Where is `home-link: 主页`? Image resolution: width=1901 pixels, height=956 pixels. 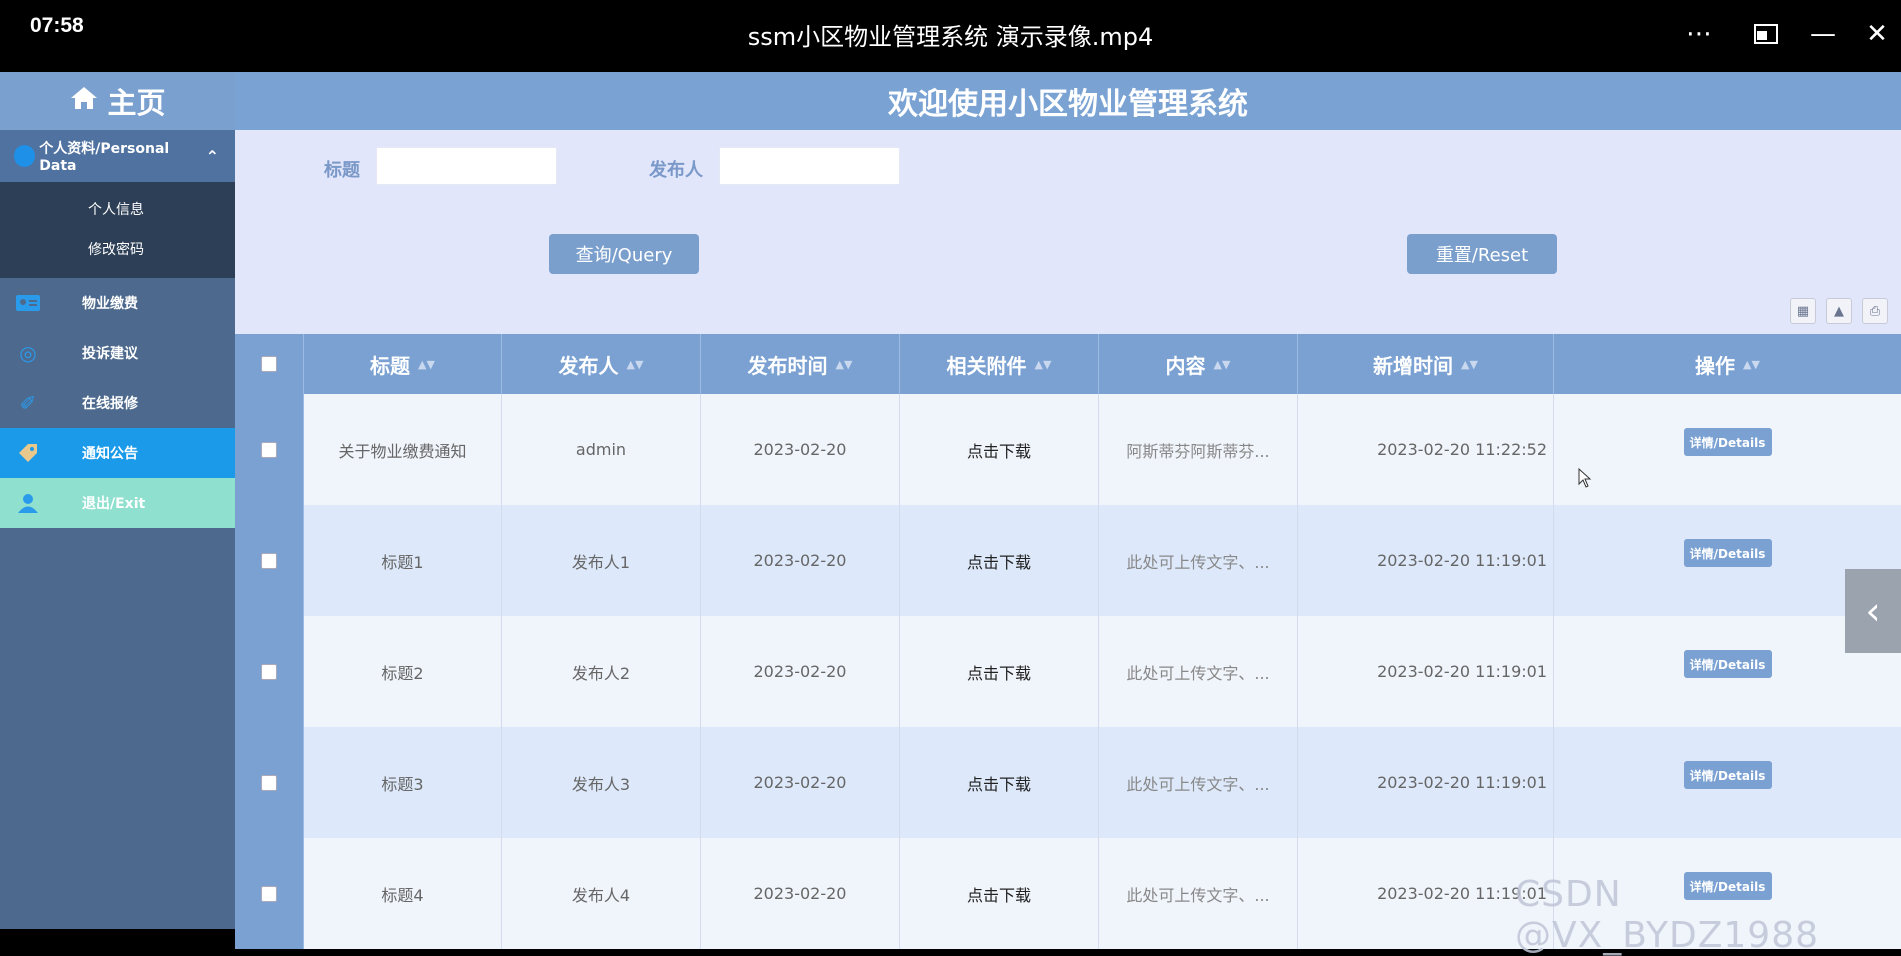
home-link: 主页 is located at coordinates (117, 101).